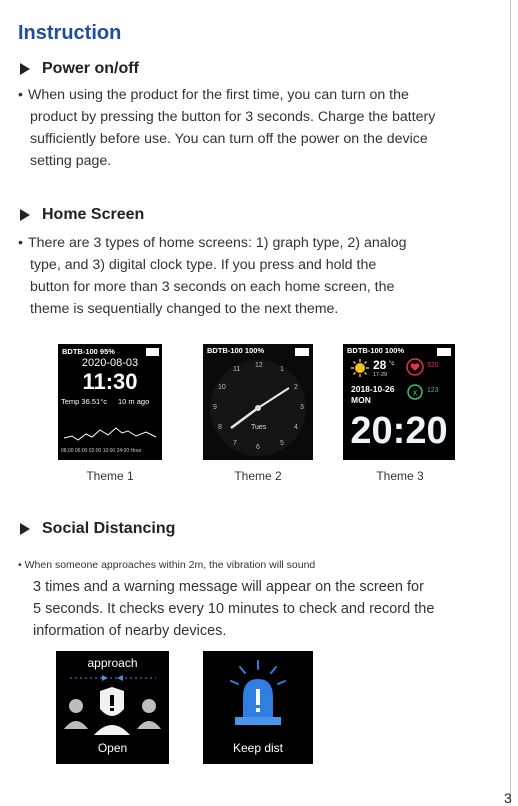 The height and width of the screenshot is (806, 518). I want to click on theme1-graph, so click(110, 434).